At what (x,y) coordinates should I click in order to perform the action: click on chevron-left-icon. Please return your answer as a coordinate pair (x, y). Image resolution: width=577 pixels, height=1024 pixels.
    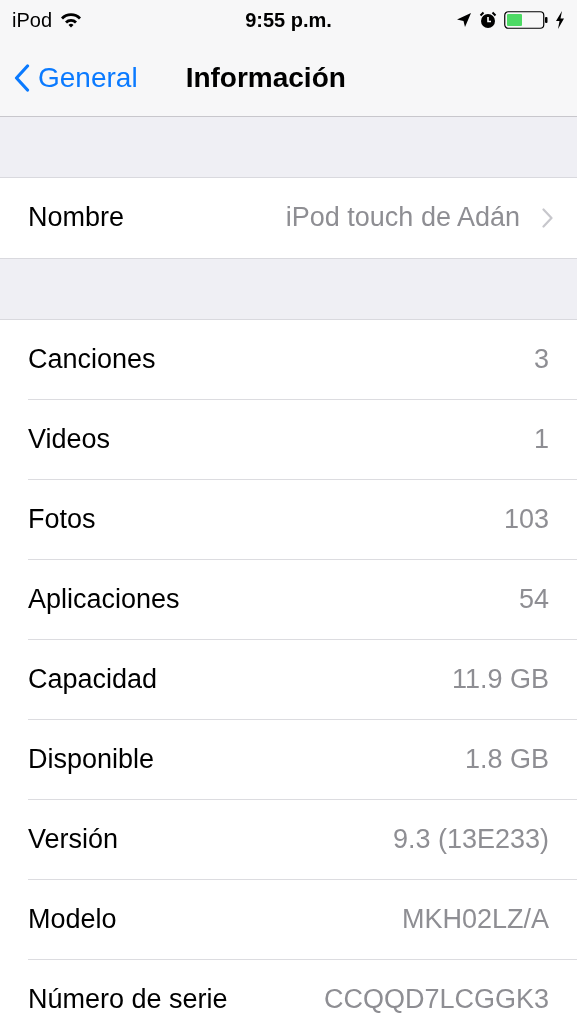
    Looking at the image, I should click on (22, 78).